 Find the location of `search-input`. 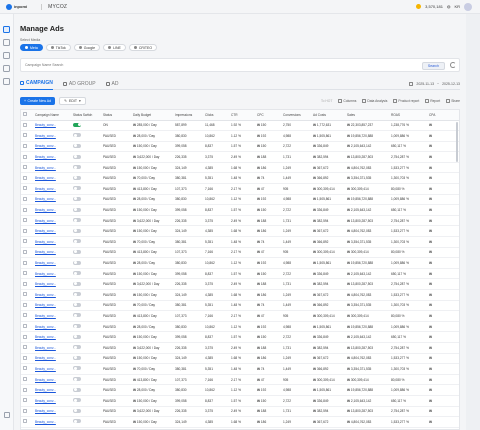

search-input is located at coordinates (215, 65).